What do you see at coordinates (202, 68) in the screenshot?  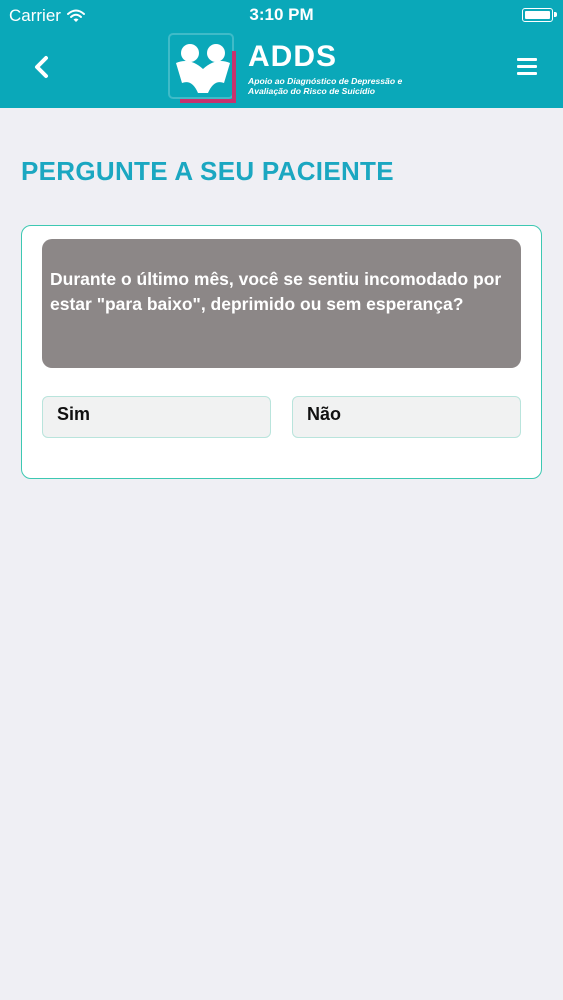 I see `logo-mark-icon` at bounding box center [202, 68].